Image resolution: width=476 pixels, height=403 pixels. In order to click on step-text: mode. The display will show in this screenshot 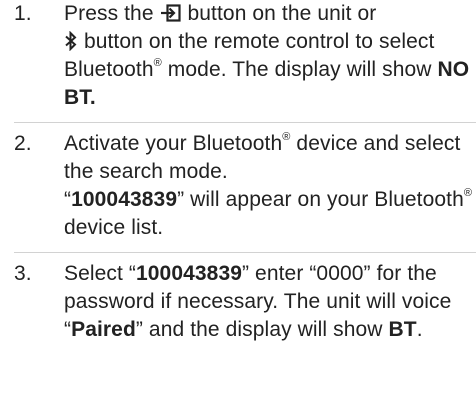, I will do `click(299, 69)`.